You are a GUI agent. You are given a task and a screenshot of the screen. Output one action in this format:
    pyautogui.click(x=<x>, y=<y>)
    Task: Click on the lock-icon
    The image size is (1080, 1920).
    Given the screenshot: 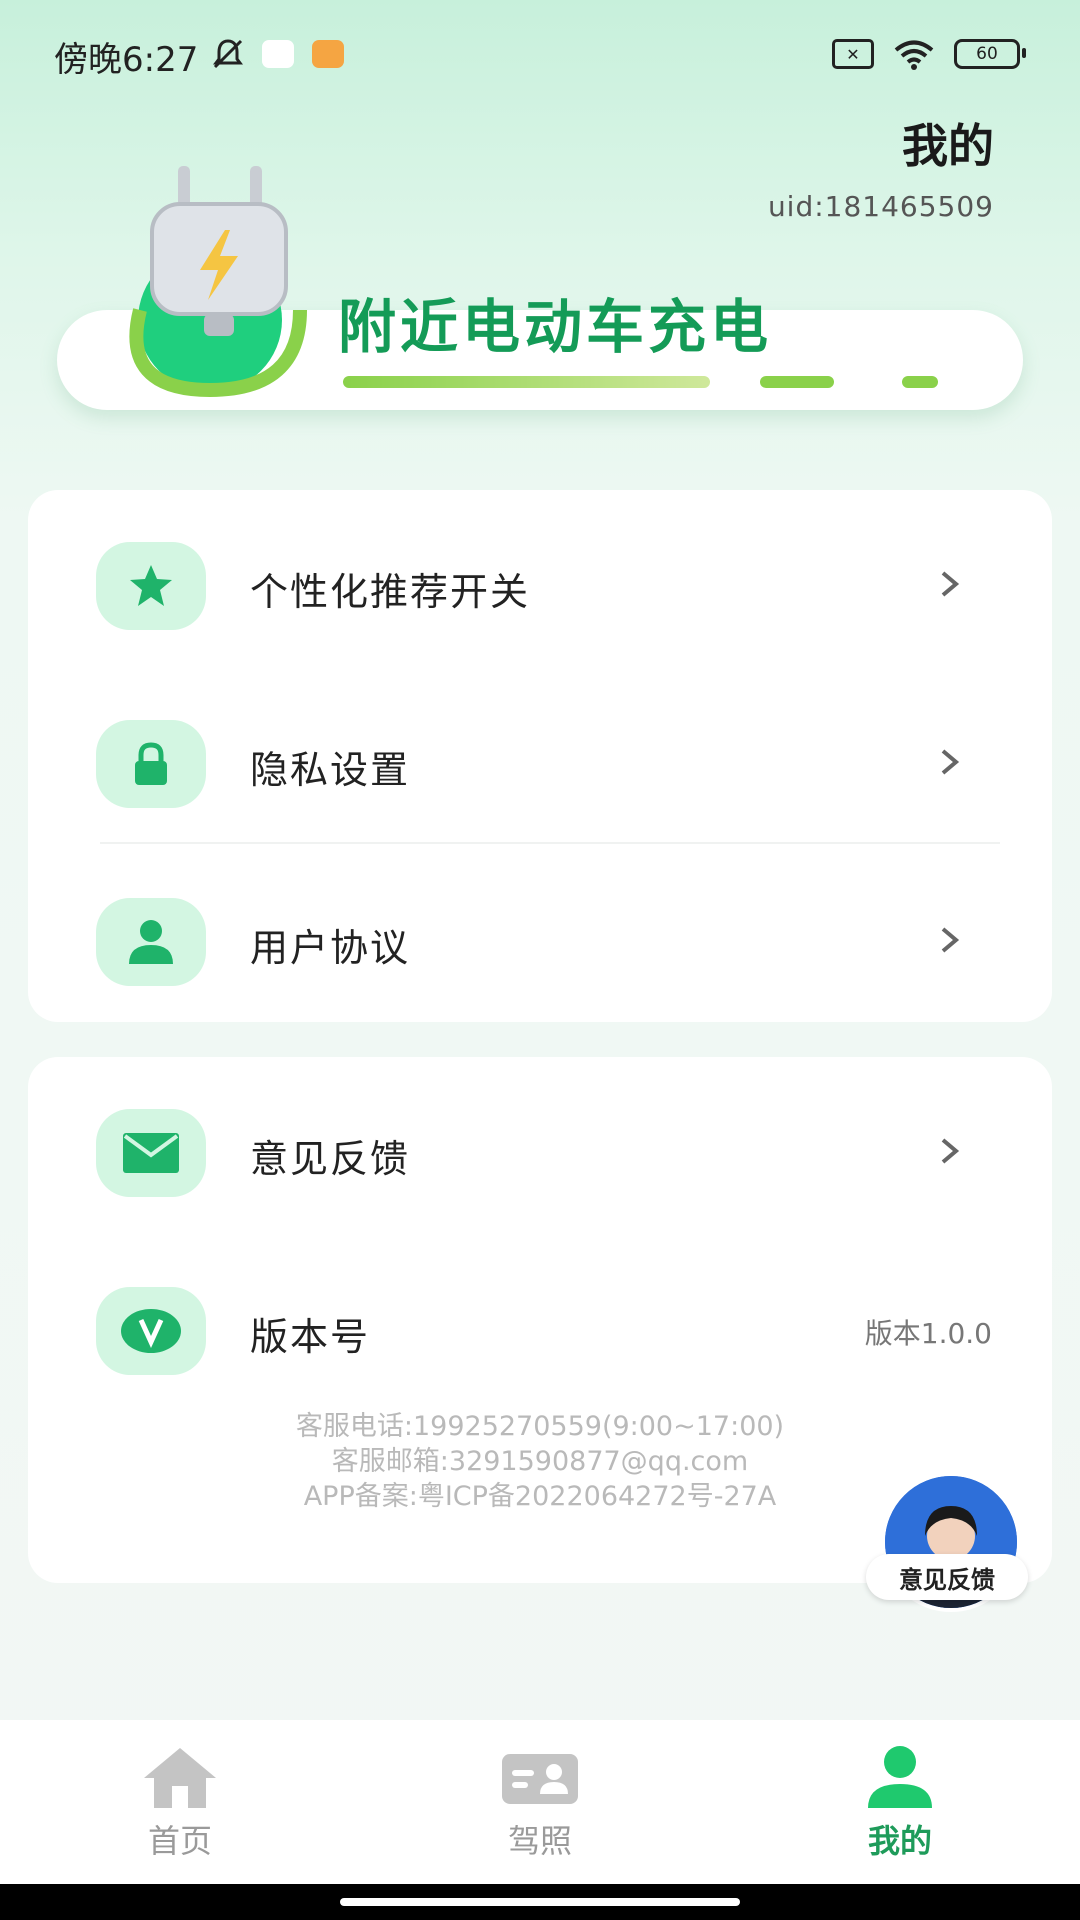 What is the action you would take?
    pyautogui.click(x=151, y=764)
    